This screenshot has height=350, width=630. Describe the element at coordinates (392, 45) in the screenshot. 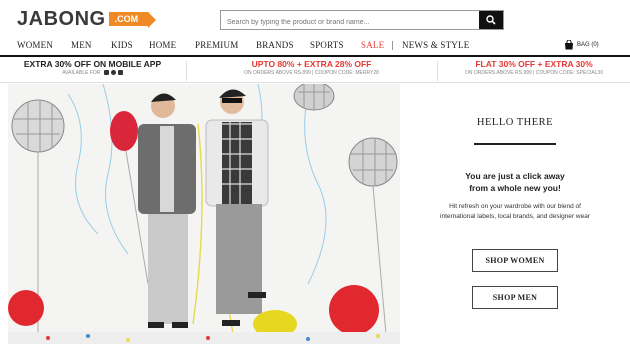

I see `nav-divider` at that location.